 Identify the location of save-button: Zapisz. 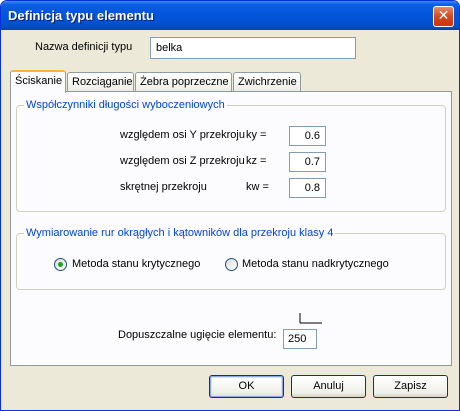
(410, 386).